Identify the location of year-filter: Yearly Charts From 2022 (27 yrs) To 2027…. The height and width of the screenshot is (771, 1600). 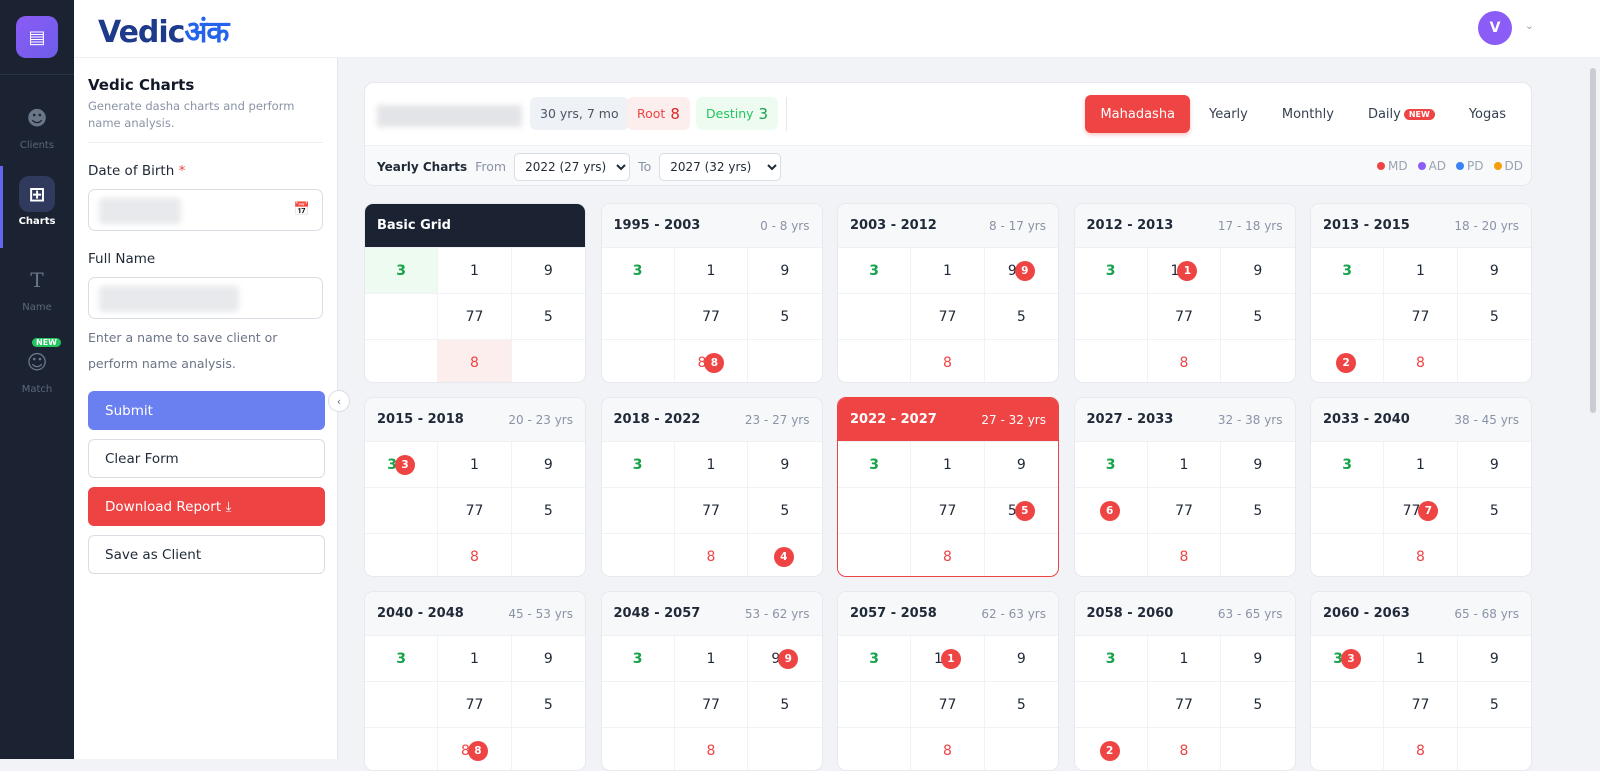
(948, 165).